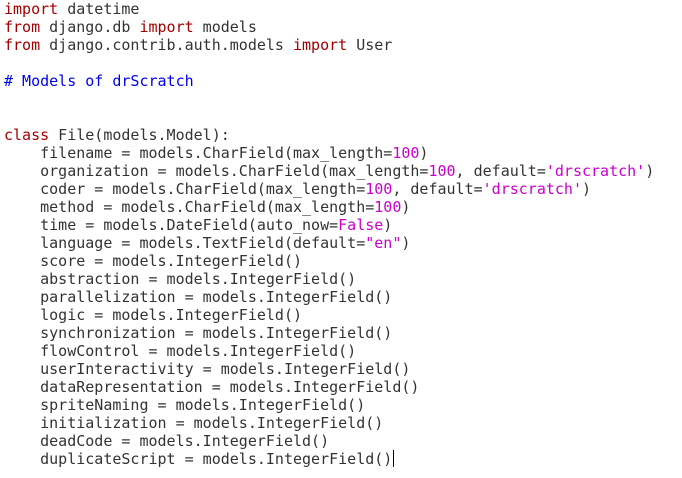  What do you see at coordinates (361, 225) in the screenshot?
I see `literal-token: False` at bounding box center [361, 225].